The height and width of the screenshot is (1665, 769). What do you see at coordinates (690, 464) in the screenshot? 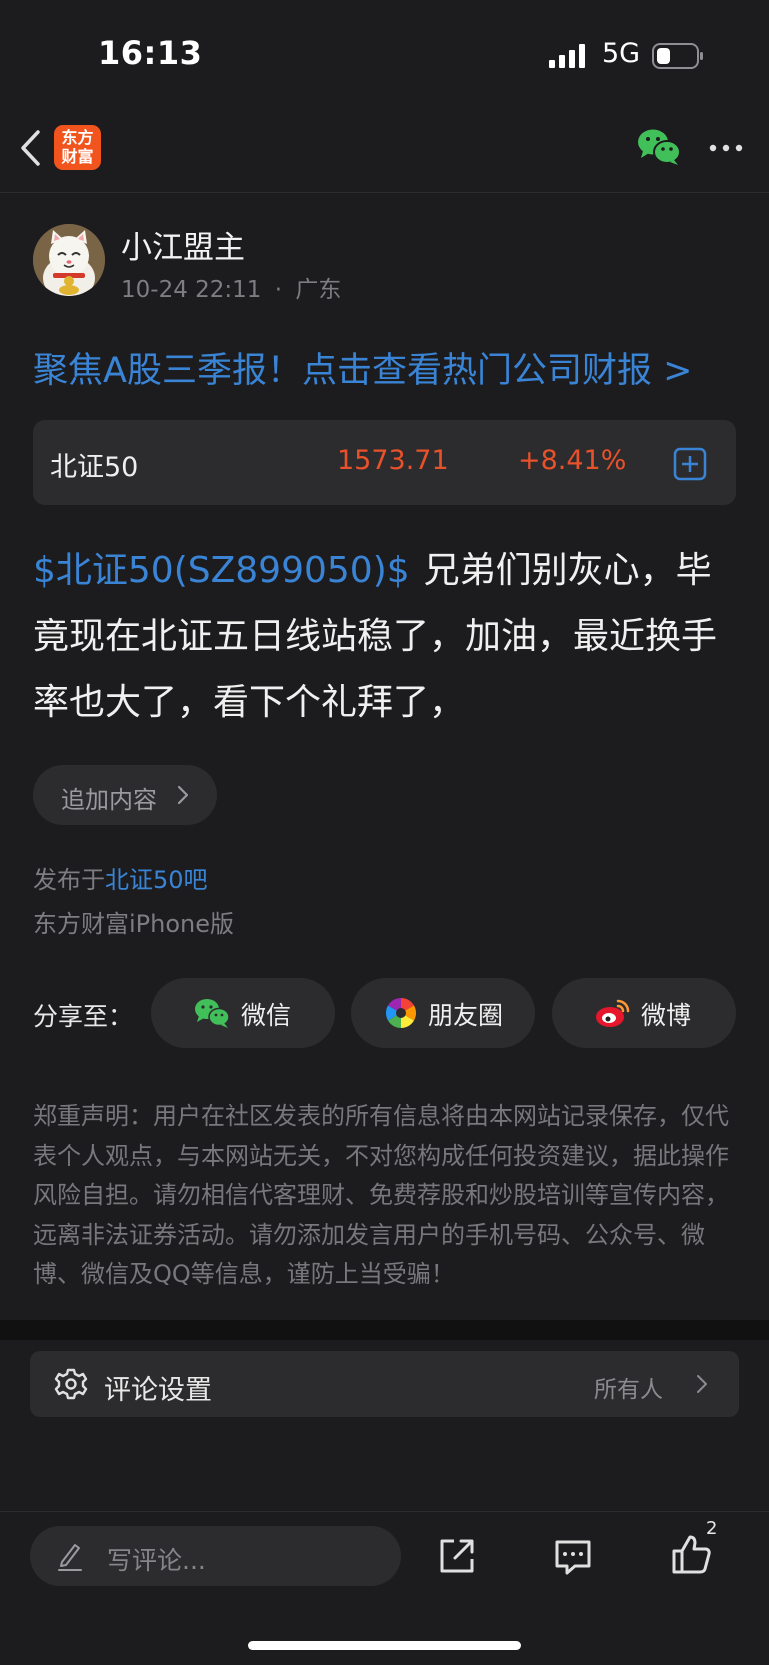
I see `add-watchlist-icon` at bounding box center [690, 464].